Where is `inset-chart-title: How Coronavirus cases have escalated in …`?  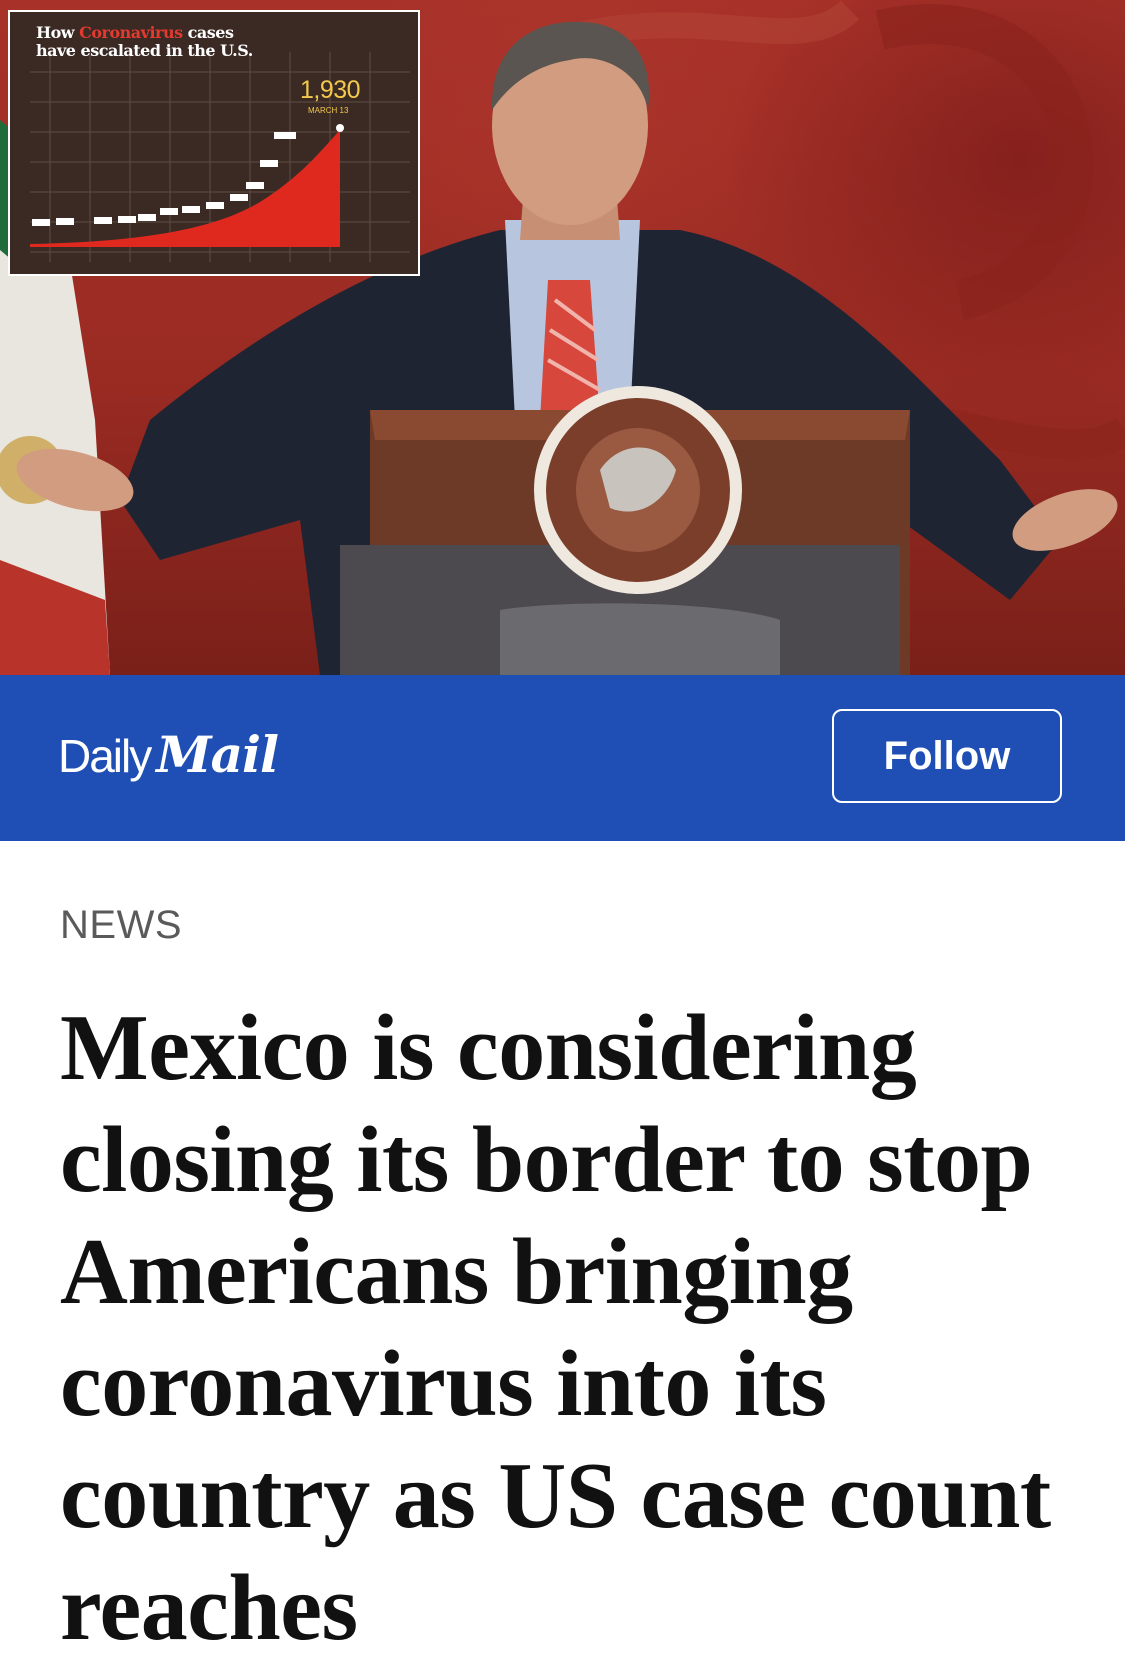 inset-chart-title: How Coronavirus cases have escalated in … is located at coordinates (151, 42).